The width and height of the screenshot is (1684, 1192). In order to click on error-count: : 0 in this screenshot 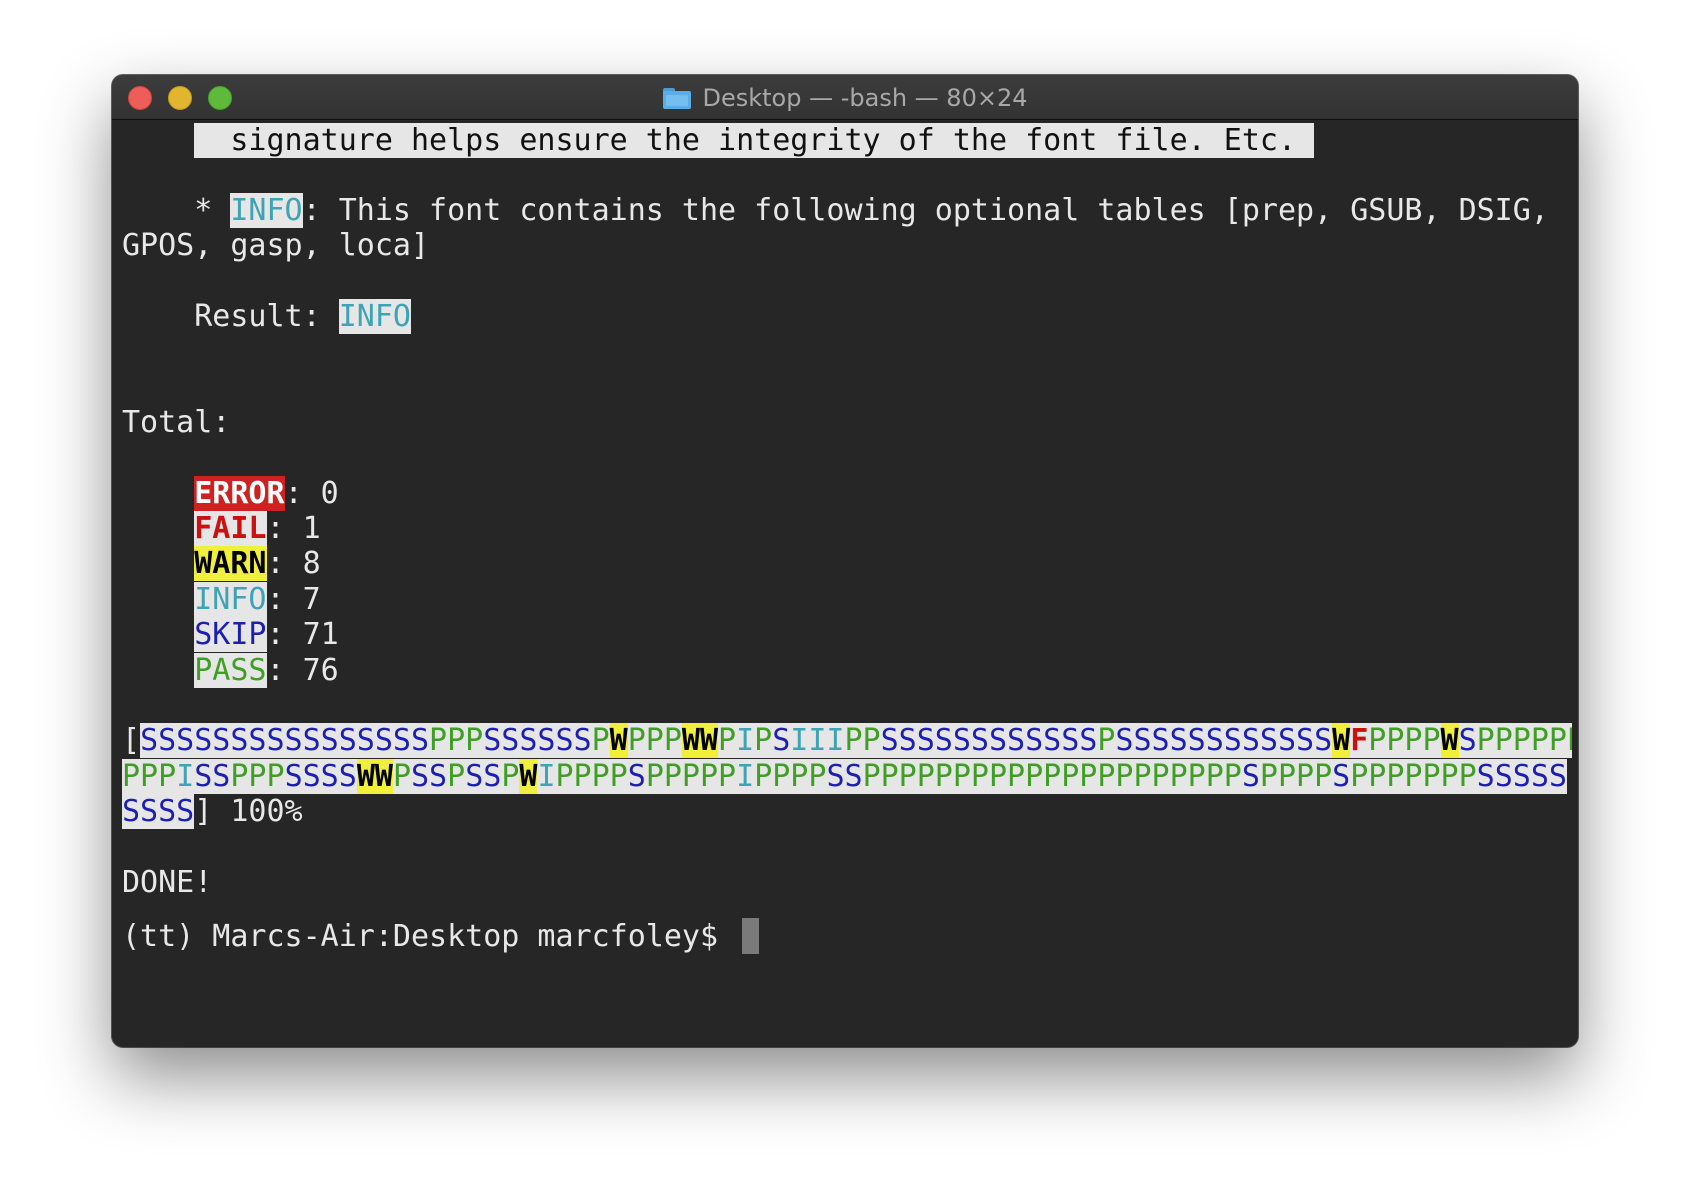, I will do `click(311, 493)`.